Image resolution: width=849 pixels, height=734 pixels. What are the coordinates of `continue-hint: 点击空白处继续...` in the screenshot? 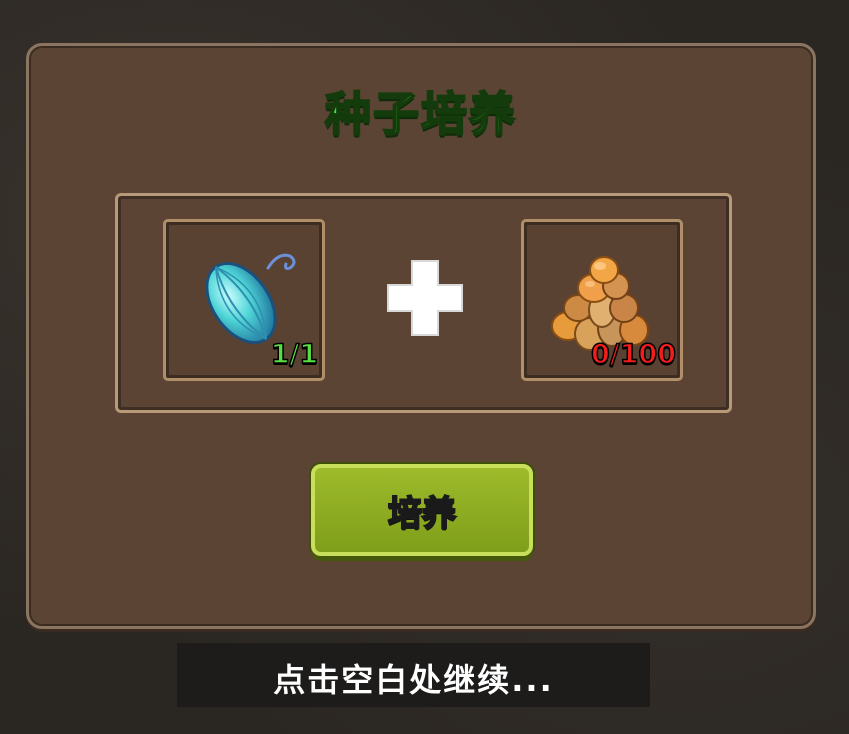 It's located at (413, 675).